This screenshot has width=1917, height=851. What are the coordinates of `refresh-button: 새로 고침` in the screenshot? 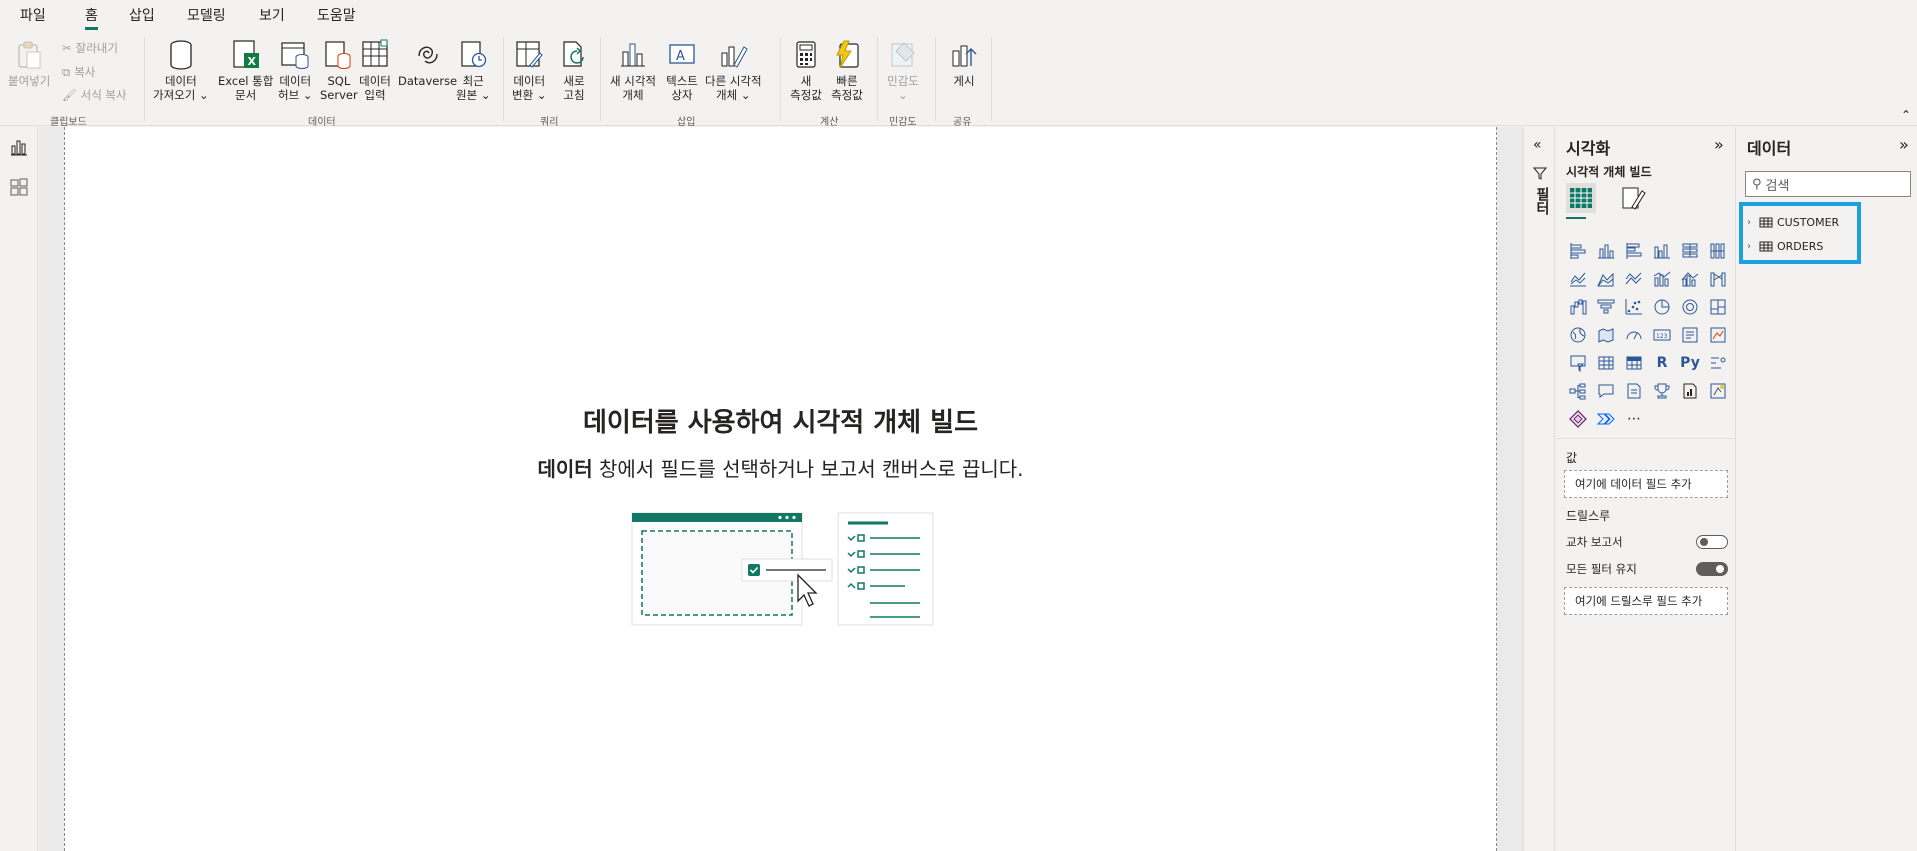 It's located at (574, 70).